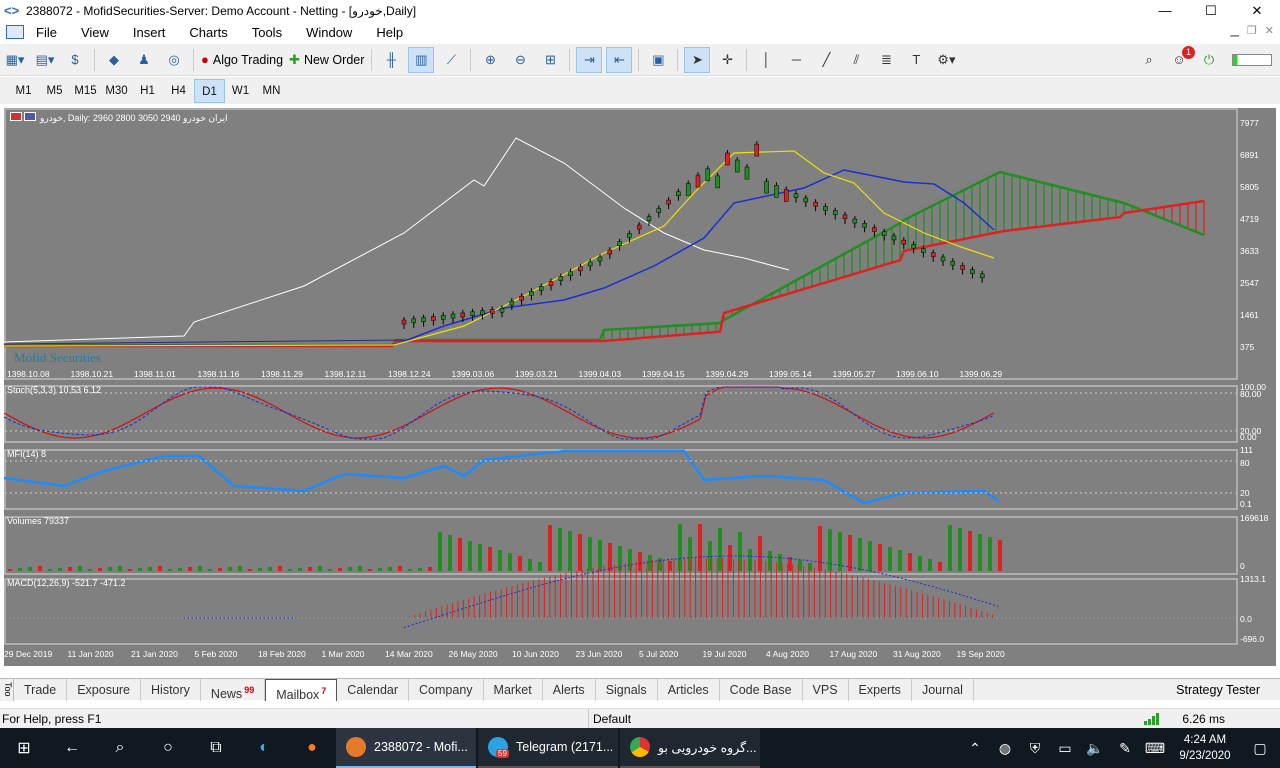 This screenshot has width=1280, height=768. I want to click on trendline-icon: ╱, so click(826, 60).